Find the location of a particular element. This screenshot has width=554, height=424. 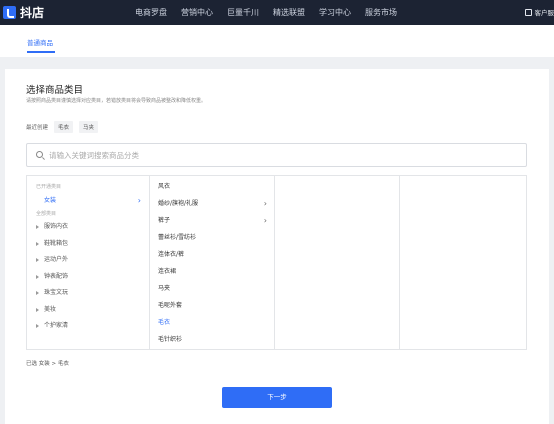

top-nav: 电商罗盘 营销中心 巨量千川 精选联盟 学习中心 服务市场 is located at coordinates (273, 12).